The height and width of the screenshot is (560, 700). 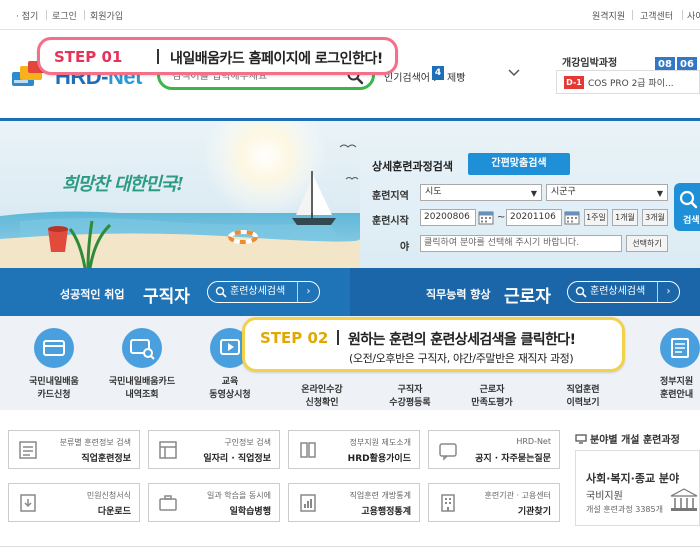 I want to click on detail-search-title: 상세훈련과정검색, so click(x=412, y=166).